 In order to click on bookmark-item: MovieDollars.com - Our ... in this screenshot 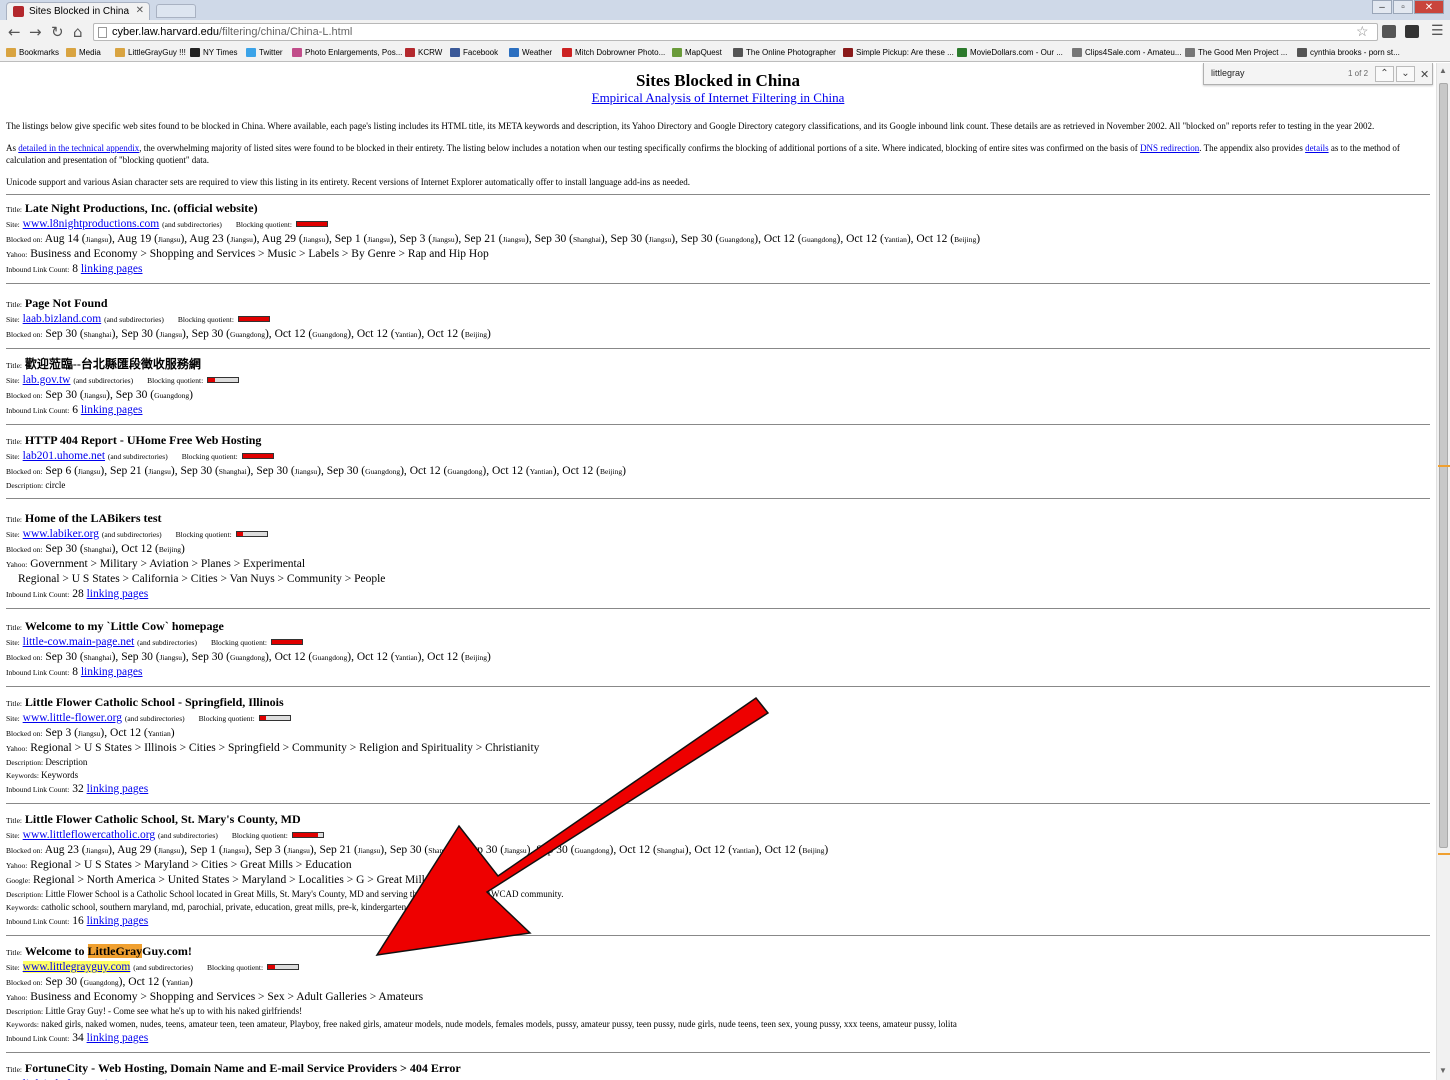, I will do `click(1010, 52)`.